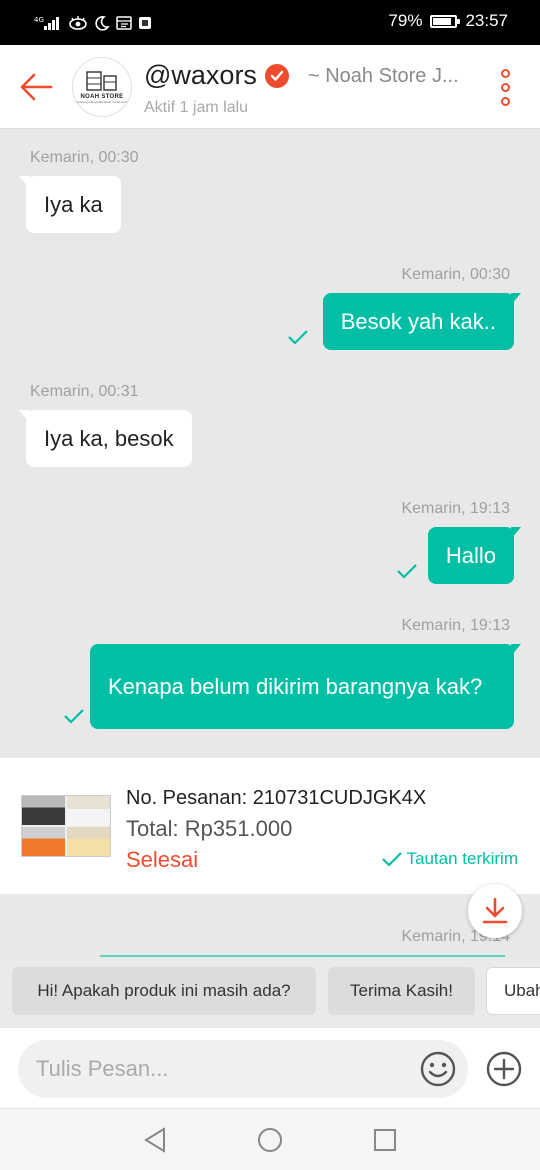  What do you see at coordinates (295, 686) in the screenshot?
I see `message-text: Kenapa belum dikirim barangnya kak?` at bounding box center [295, 686].